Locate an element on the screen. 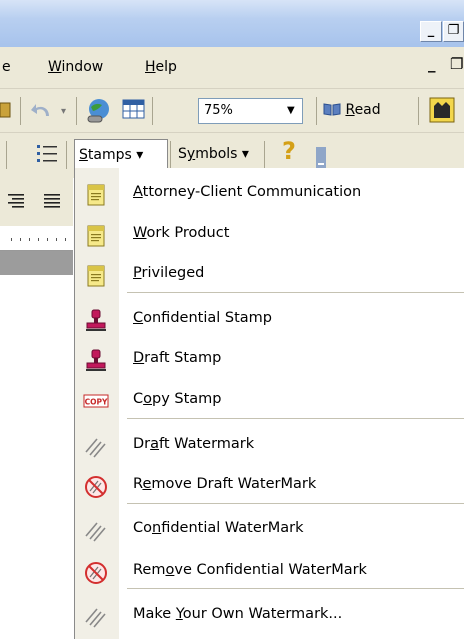 This screenshot has width=464, height=639. label-rest: ft Watermark is located at coordinates (207, 444).